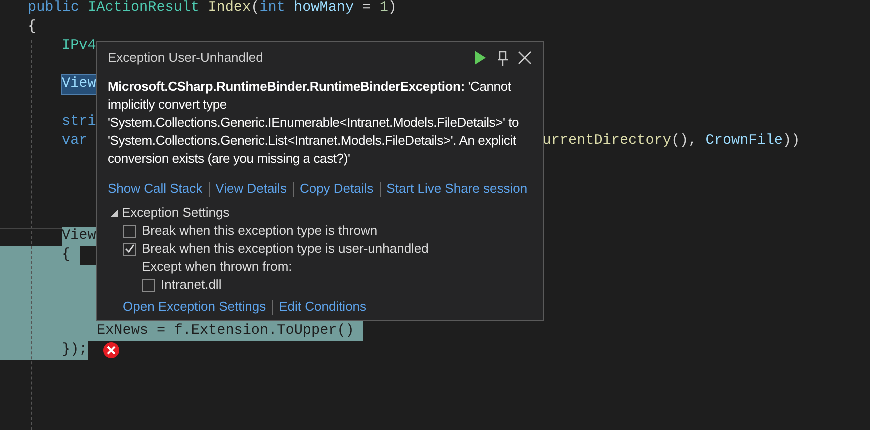 Image resolution: width=870 pixels, height=430 pixels. I want to click on code-token: 1, so click(384, 9).